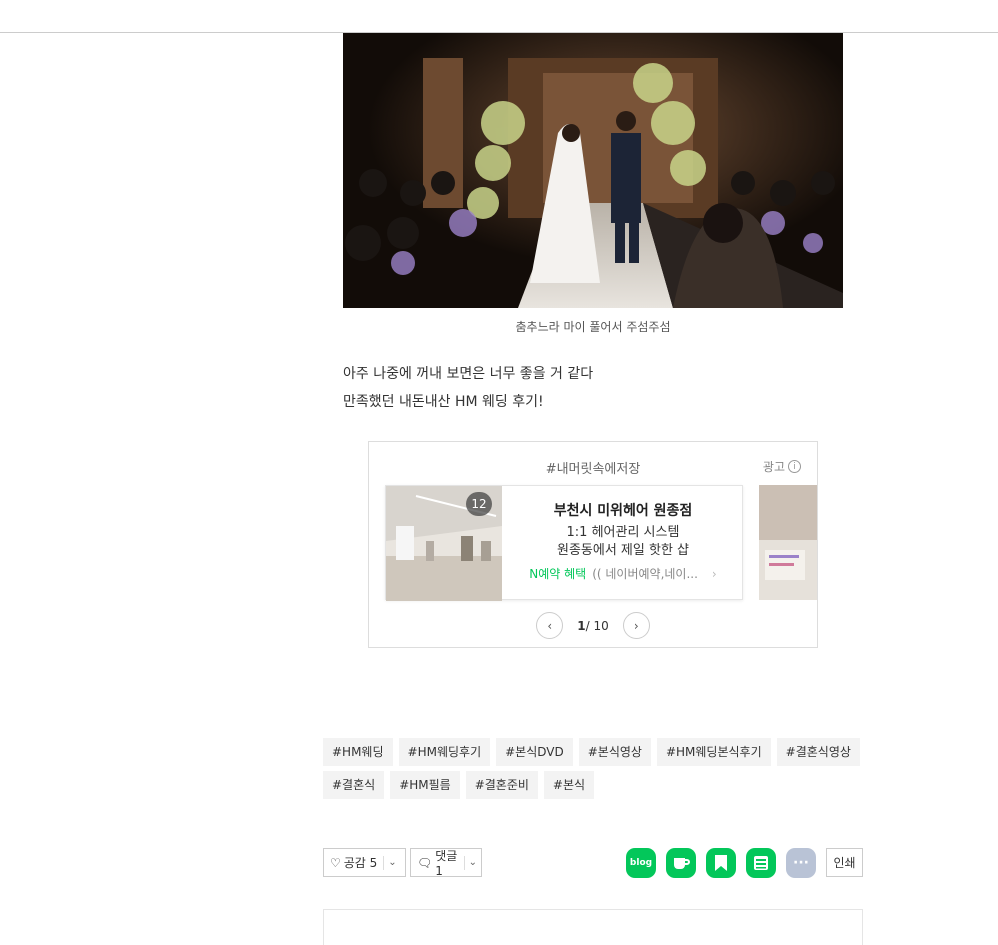  I want to click on comment-button: 🗨 댓글 1 ⌄, so click(446, 862).